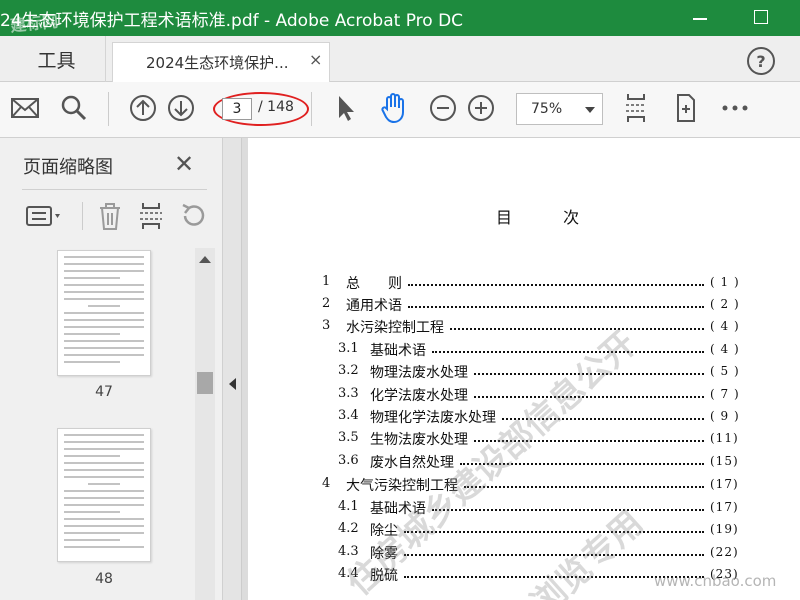 The height and width of the screenshot is (600, 800). What do you see at coordinates (551, 463) in the screenshot?
I see `toc-row: 3.6 废水自然处理 (15)` at bounding box center [551, 463].